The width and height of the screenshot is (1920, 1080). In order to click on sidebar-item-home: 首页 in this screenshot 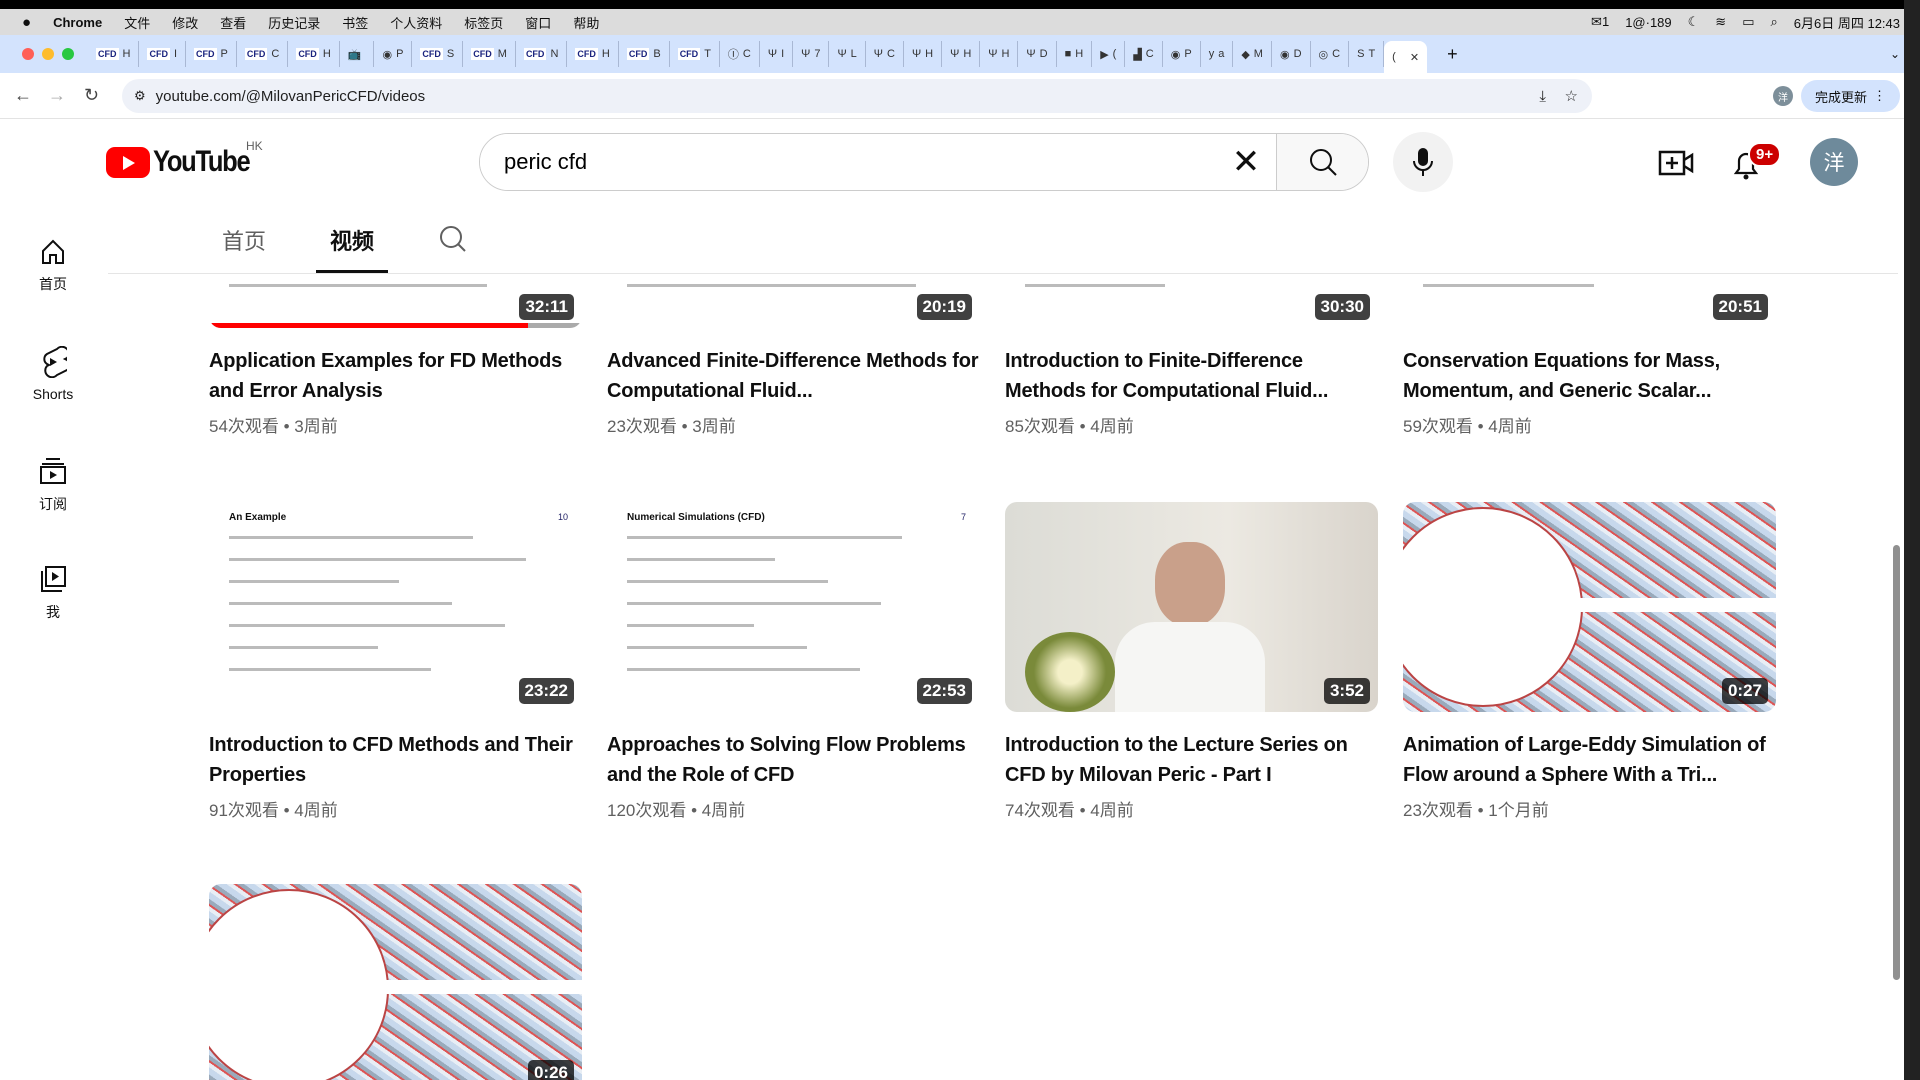, I will do `click(53, 266)`.